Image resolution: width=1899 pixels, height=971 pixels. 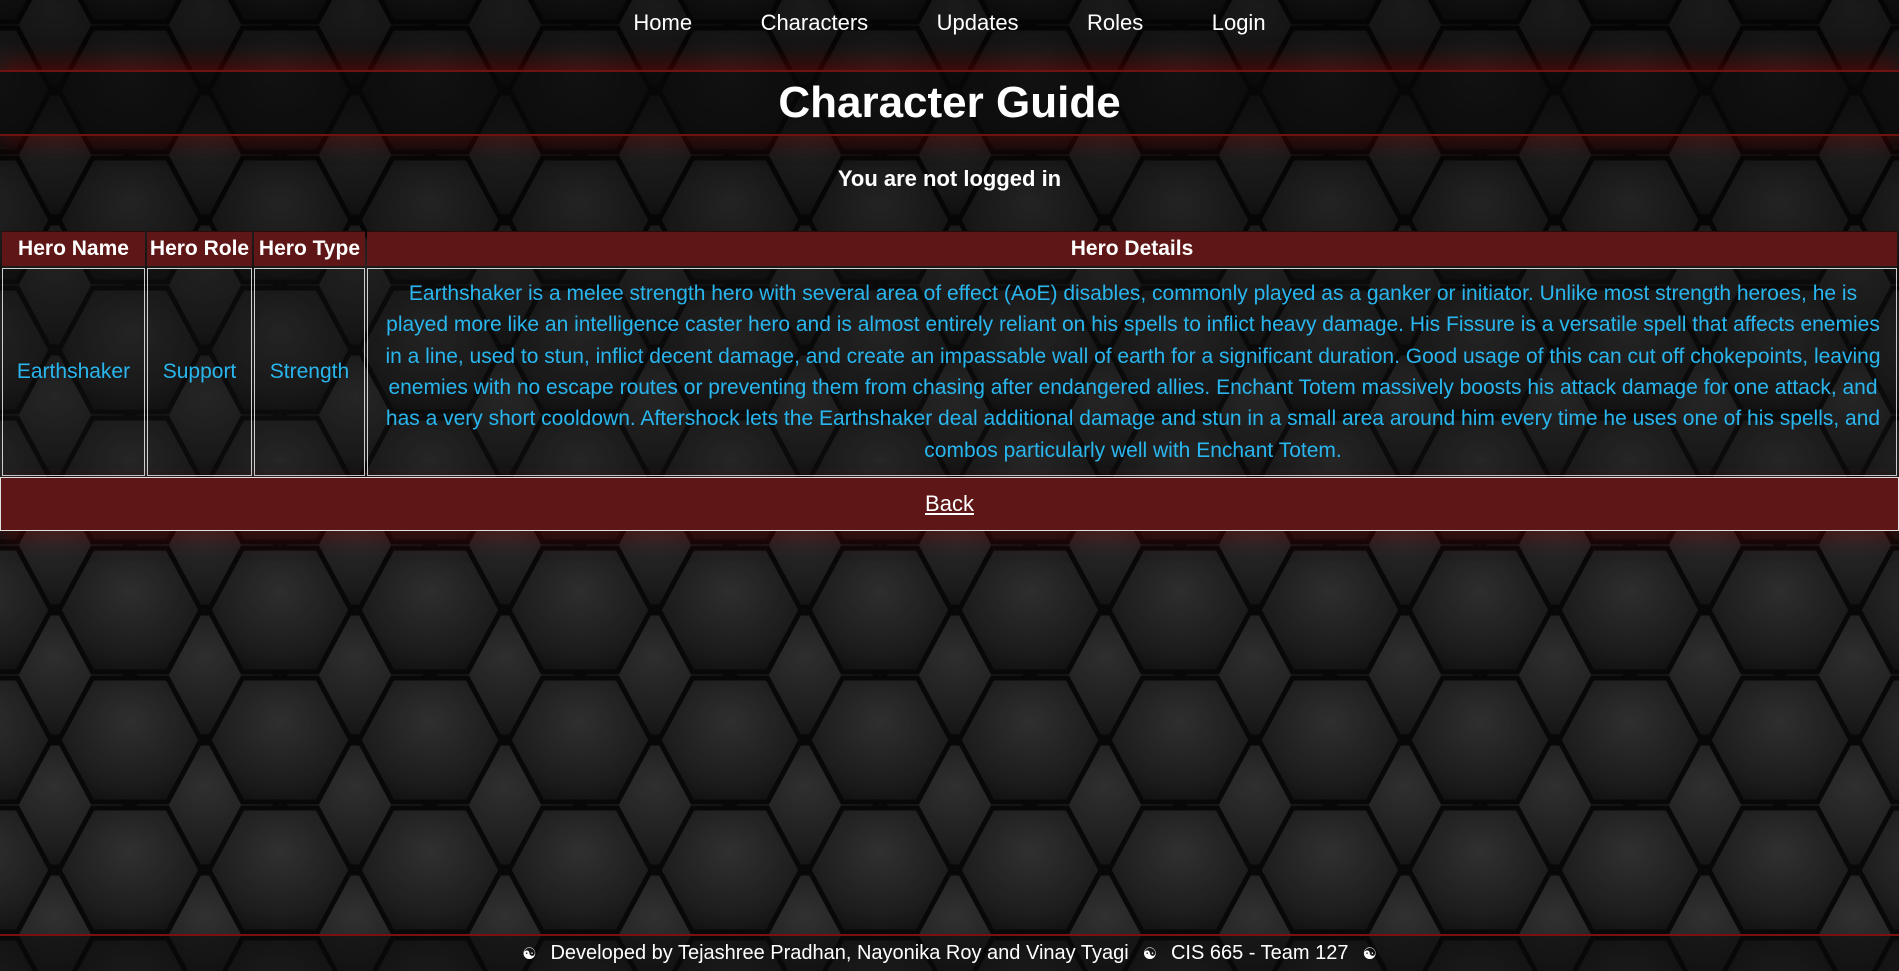 What do you see at coordinates (1239, 23) in the screenshot?
I see `nav-login-link: Login` at bounding box center [1239, 23].